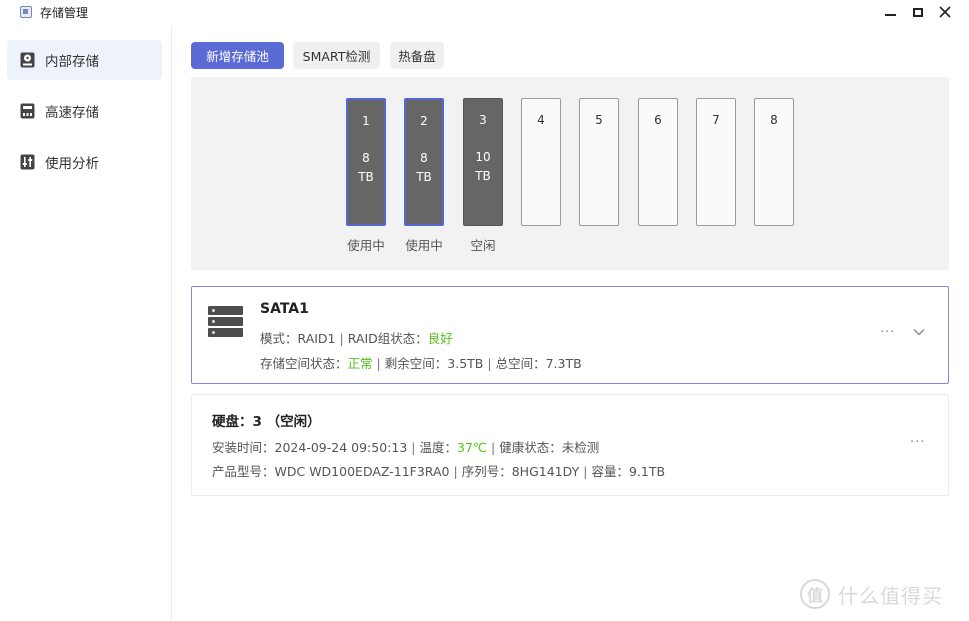 The width and height of the screenshot is (969, 621). Describe the element at coordinates (26, 12) in the screenshot. I see `app-icon` at that location.